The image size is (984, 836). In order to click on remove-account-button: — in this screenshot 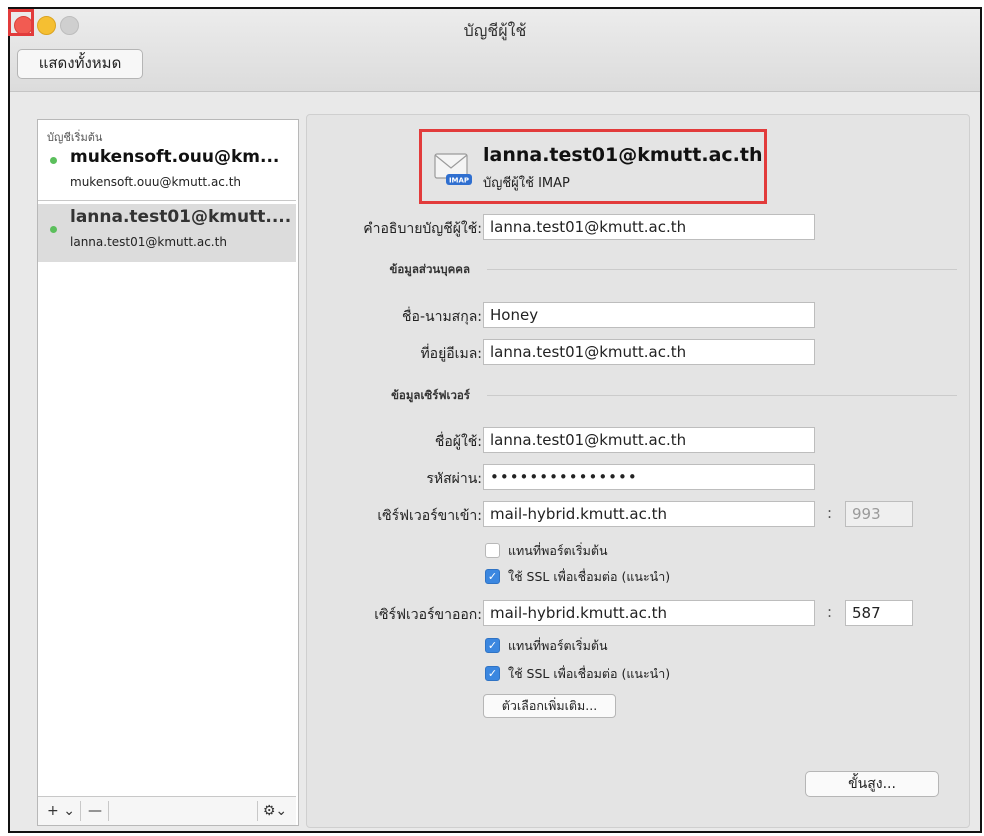, I will do `click(95, 811)`.